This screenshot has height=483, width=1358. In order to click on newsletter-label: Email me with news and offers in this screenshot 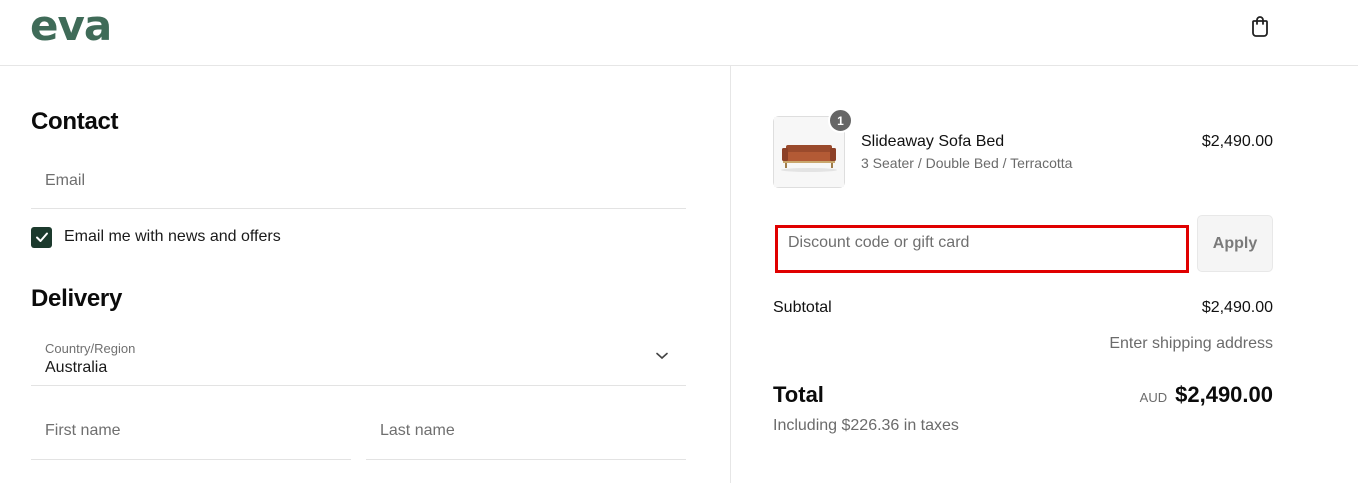, I will do `click(172, 236)`.